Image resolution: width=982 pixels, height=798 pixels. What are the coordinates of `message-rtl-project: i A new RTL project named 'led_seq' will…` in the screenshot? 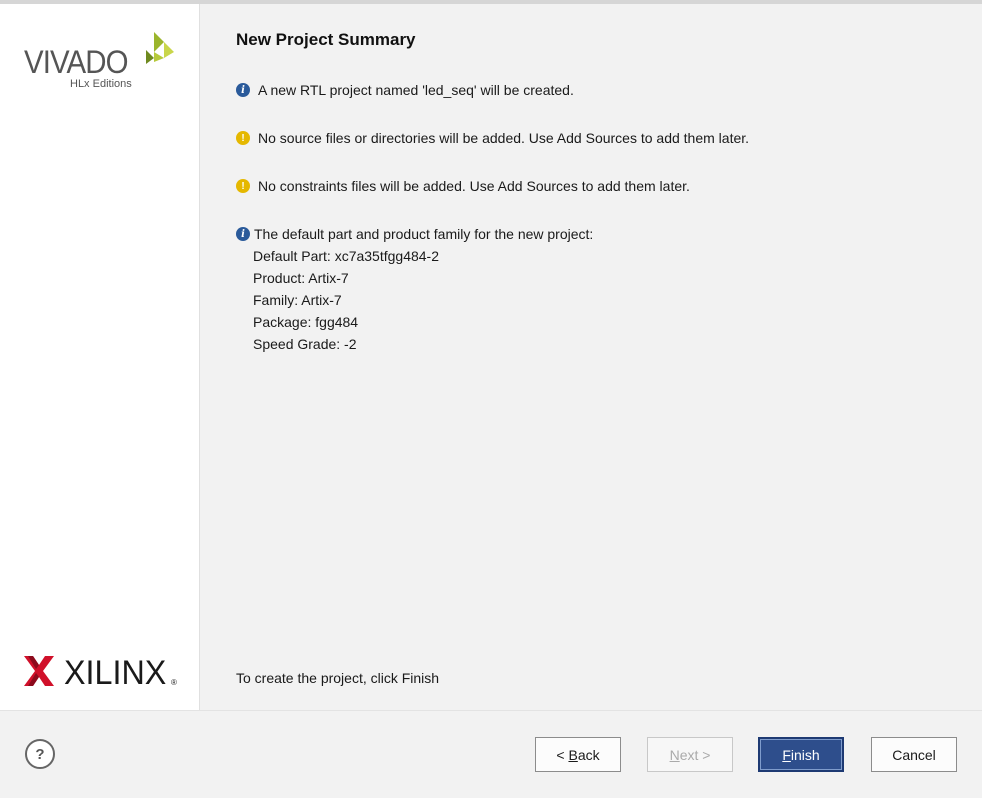 It's located at (405, 90).